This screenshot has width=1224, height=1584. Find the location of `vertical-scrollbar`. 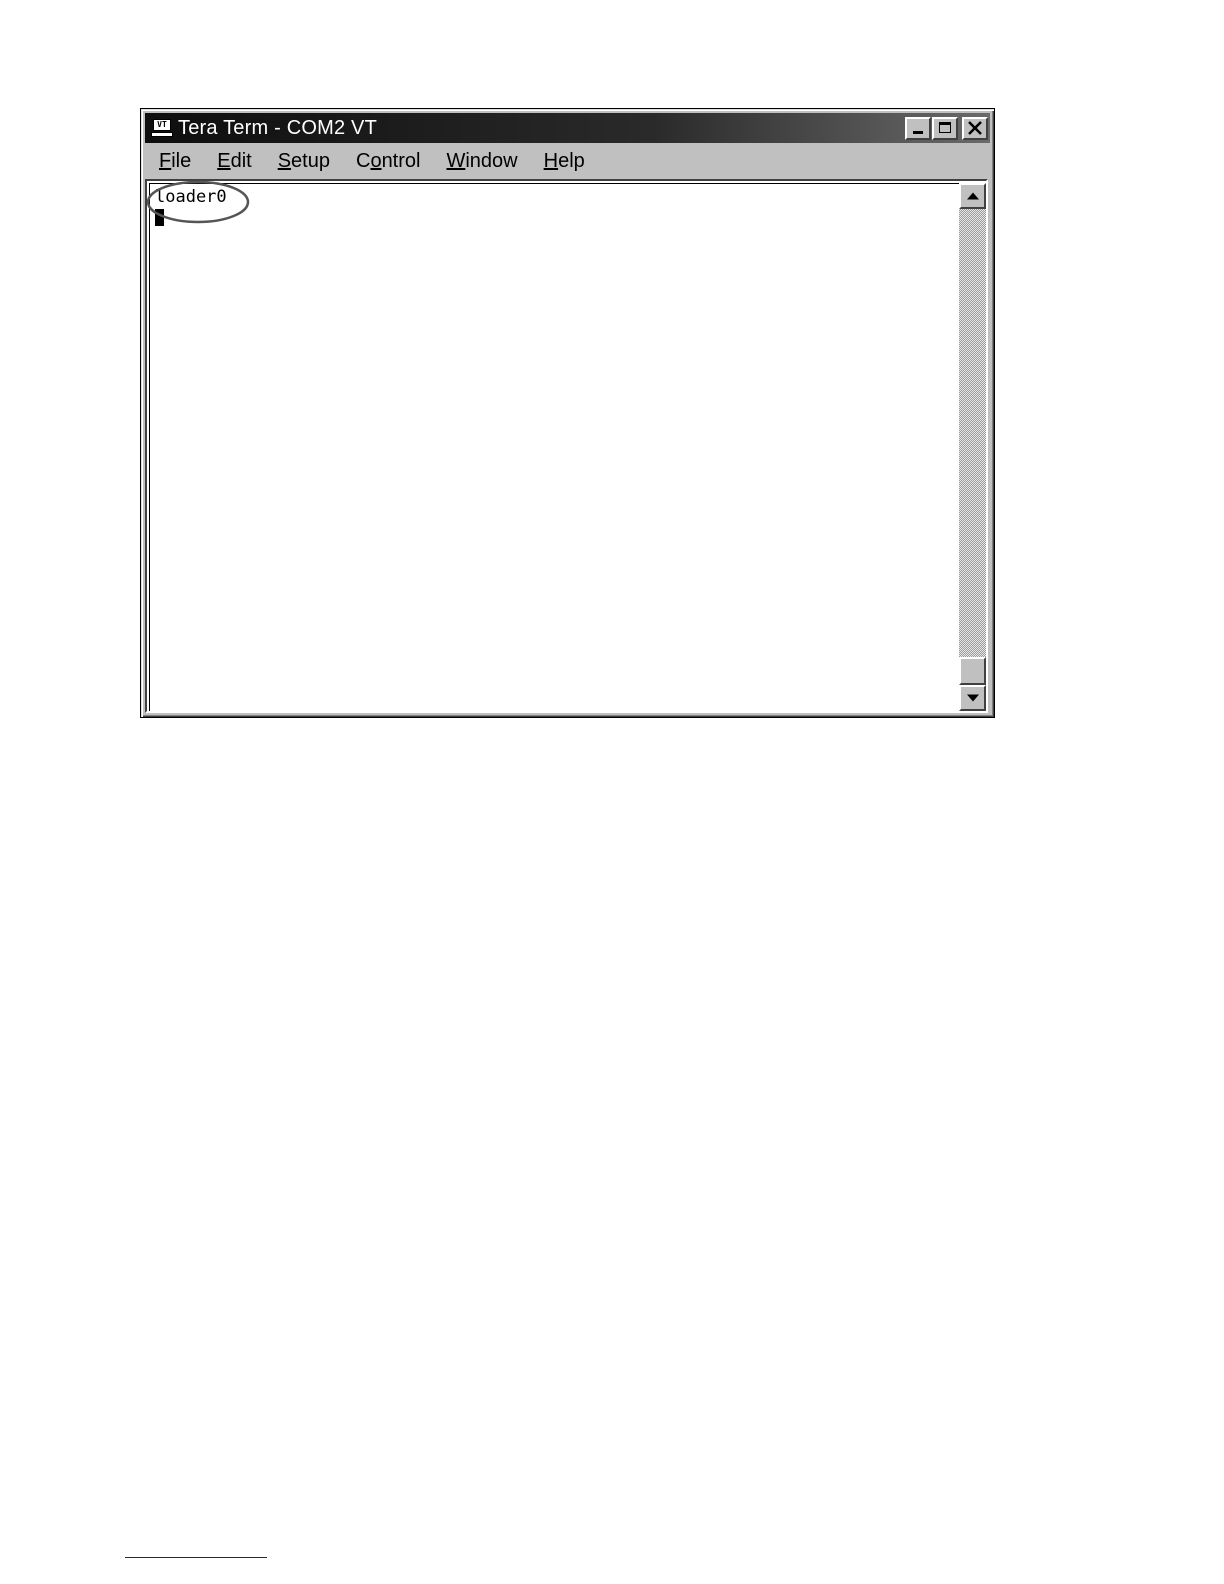

vertical-scrollbar is located at coordinates (972, 447).